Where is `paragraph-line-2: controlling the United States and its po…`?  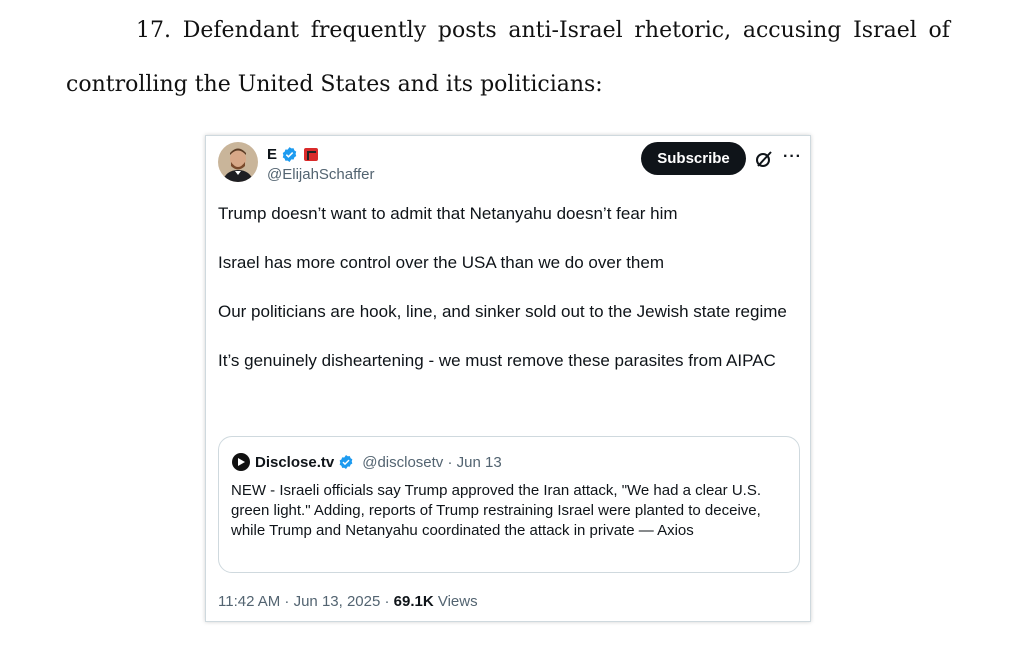 paragraph-line-2: controlling the United States and its po… is located at coordinates (334, 84).